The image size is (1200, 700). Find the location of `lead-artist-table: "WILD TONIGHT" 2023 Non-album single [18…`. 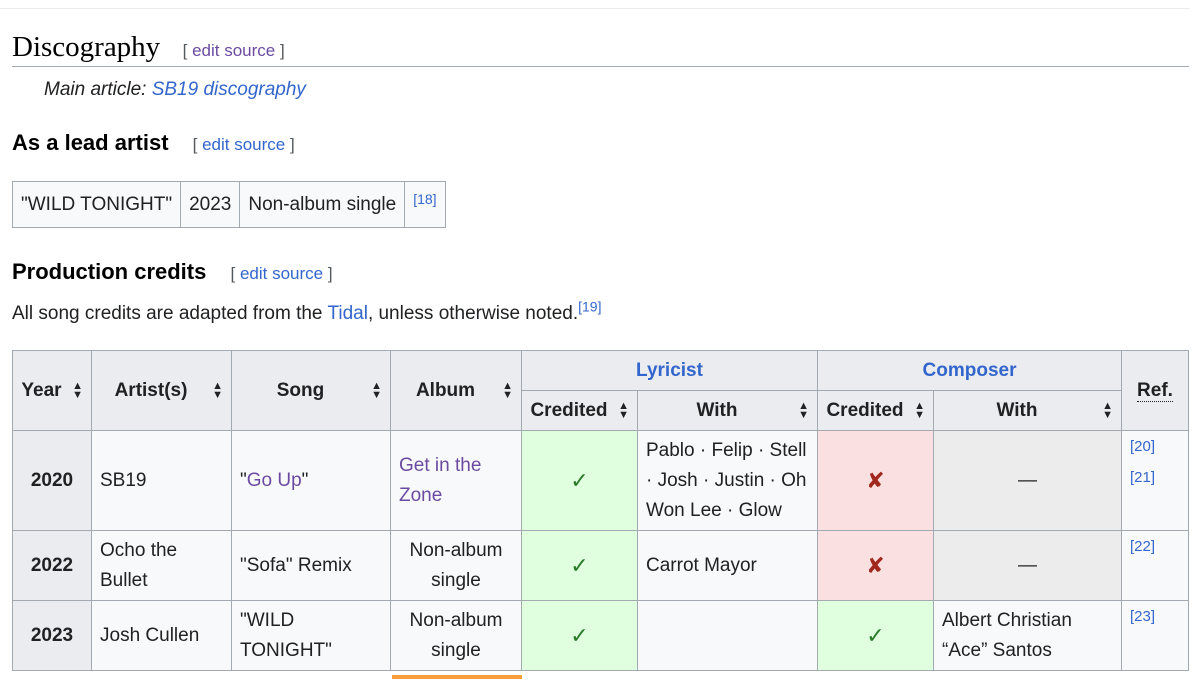

lead-artist-table: "WILD TONIGHT" 2023 Non-album single [18… is located at coordinates (228, 204).